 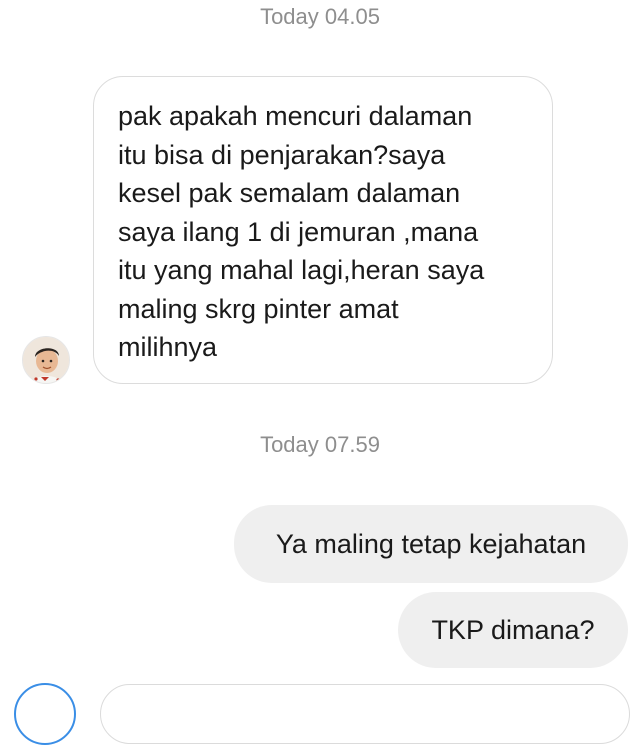 I want to click on message-line: milihnya, so click(x=168, y=347).